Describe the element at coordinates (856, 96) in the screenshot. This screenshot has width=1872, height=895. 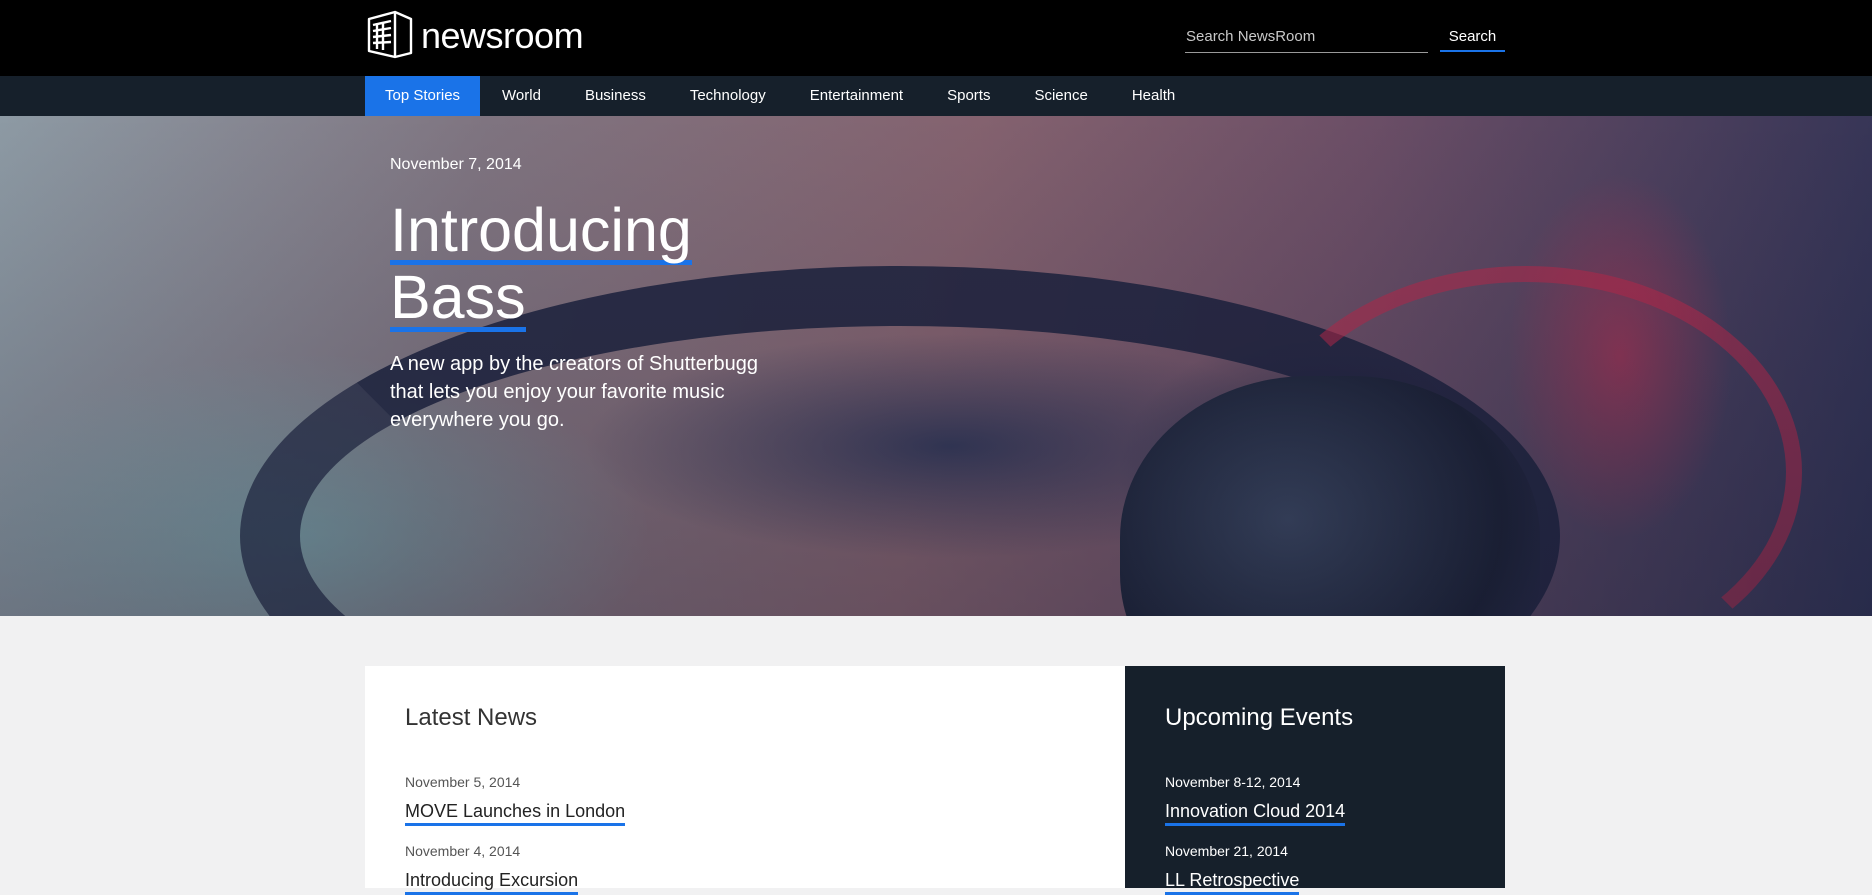
I see `nav-item-entertainment: Entertainment` at that location.